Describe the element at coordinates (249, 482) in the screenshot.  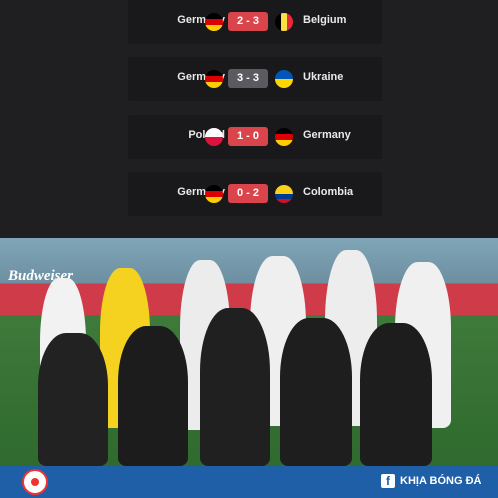
I see `footer-bar: f KHỊA BÓNG ĐÁ` at that location.